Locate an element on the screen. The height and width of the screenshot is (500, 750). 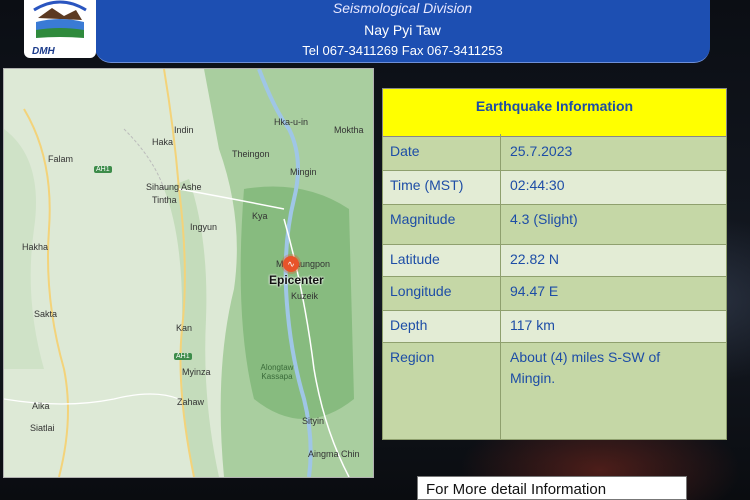
map-label-falam: Falam is located at coordinates (61, 159).